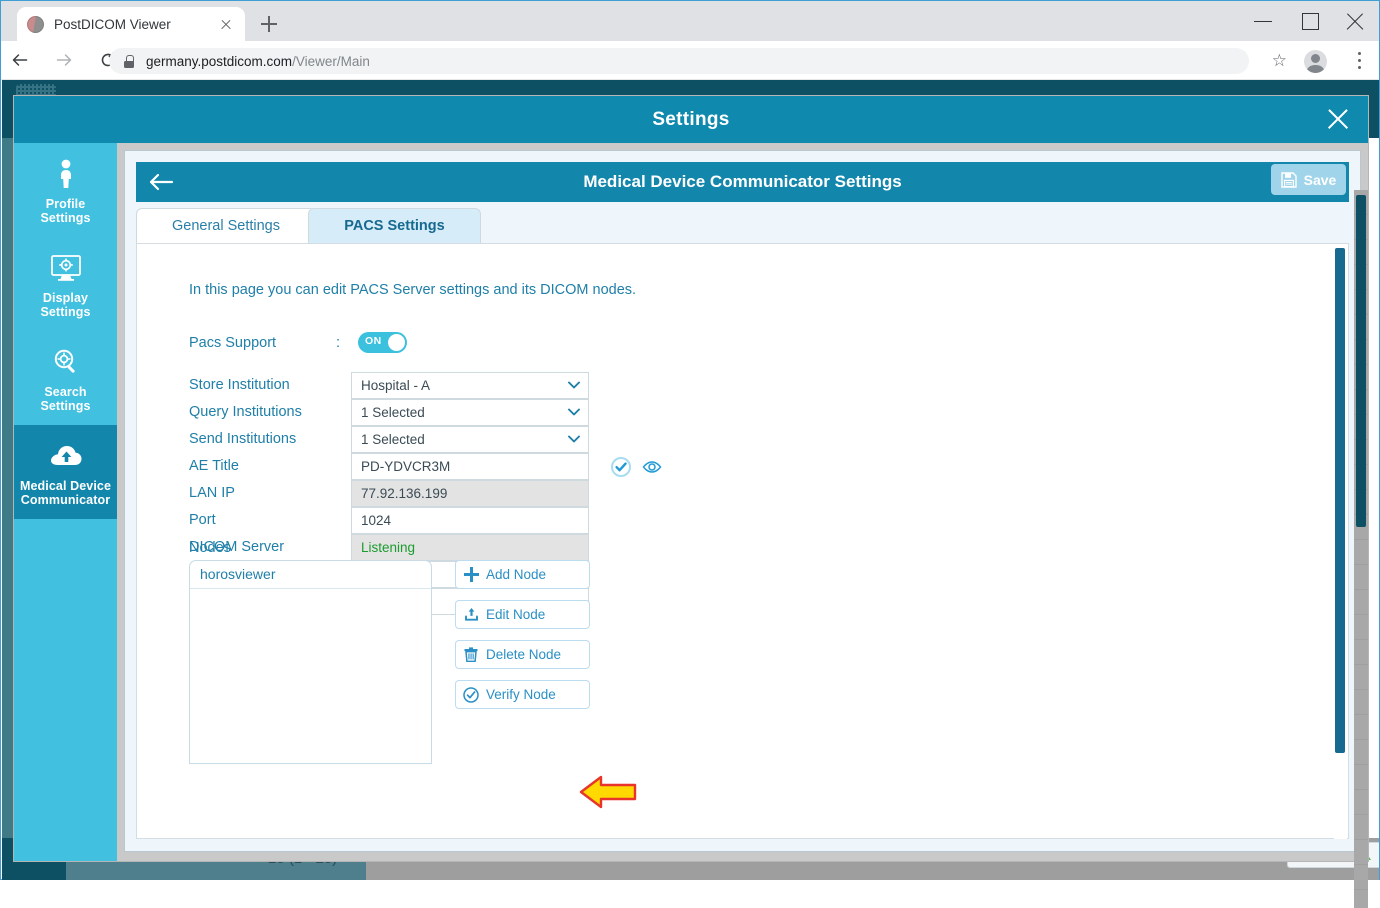 This screenshot has width=1380, height=908. Describe the element at coordinates (449, 493) in the screenshot. I see `field-row-lan-ip: LAN IP 77.92.136.199` at that location.